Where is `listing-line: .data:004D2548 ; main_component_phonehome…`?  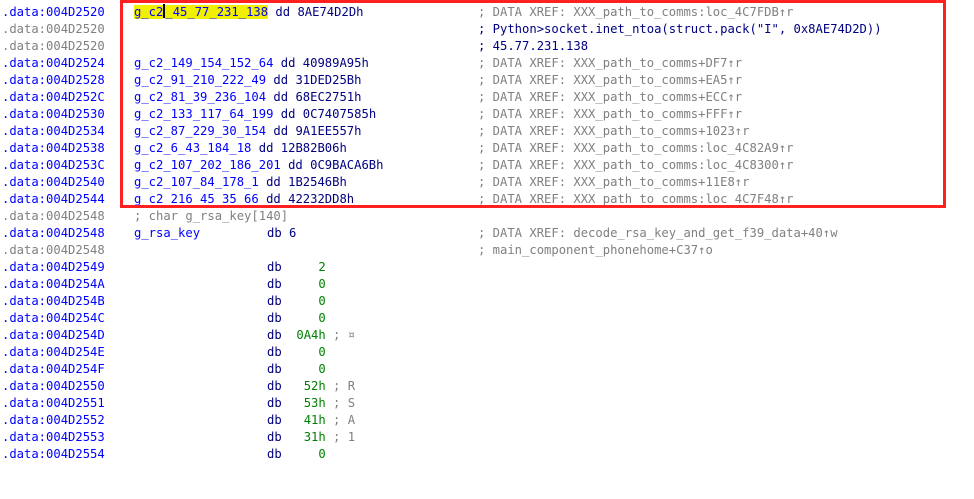
listing-line: .data:004D2548 ; main_component_phonehome… is located at coordinates (487, 250).